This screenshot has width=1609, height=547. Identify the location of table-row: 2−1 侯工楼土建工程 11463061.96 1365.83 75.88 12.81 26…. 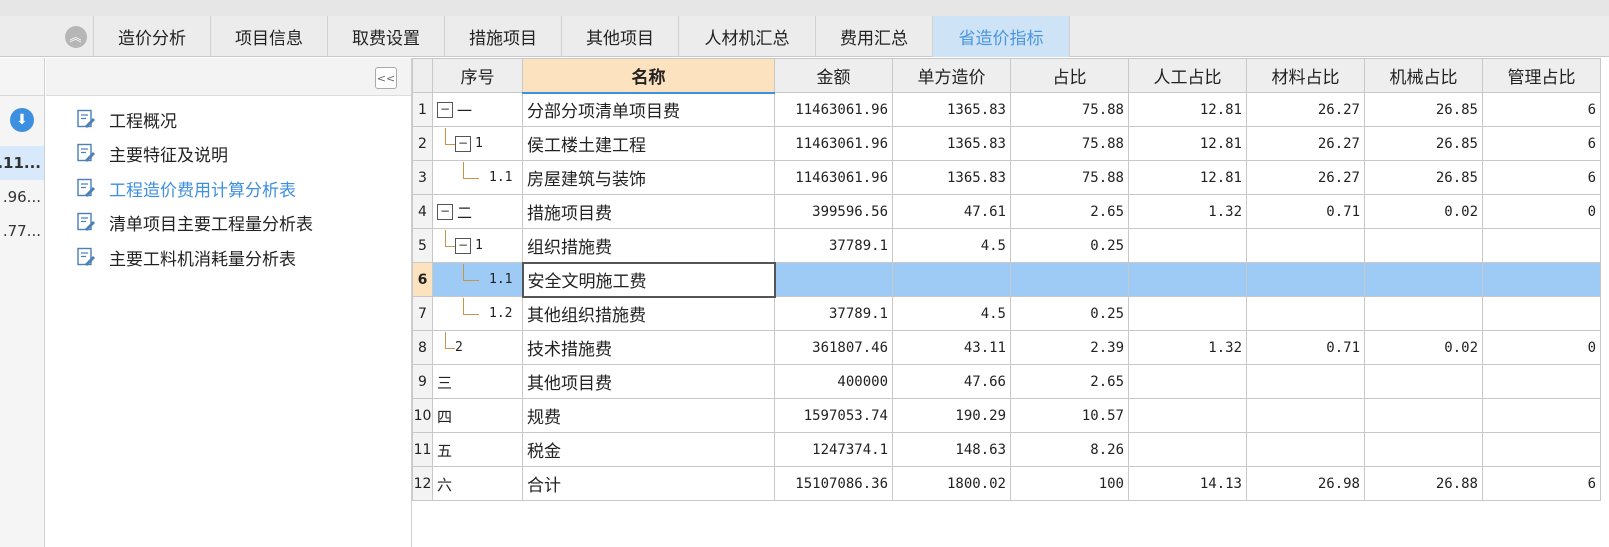
(1006, 143).